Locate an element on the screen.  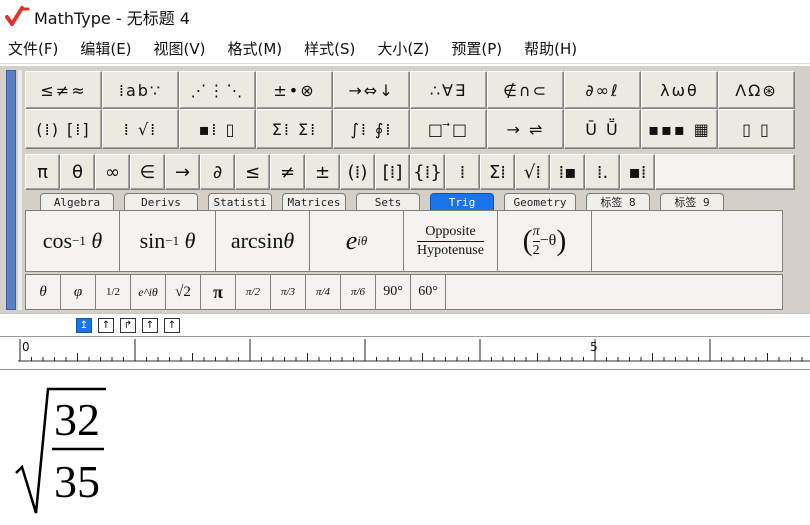
e-i-theta-template: e^iθ is located at coordinates (148, 292).